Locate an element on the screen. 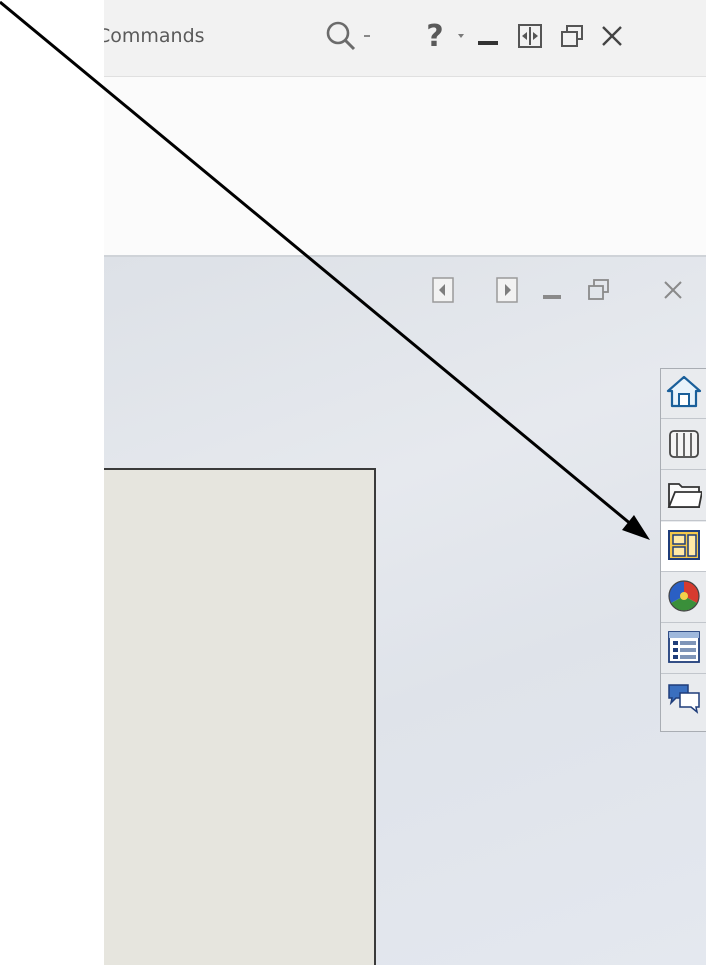 Image resolution: width=706 pixels, height=965 pixels. custom-properties-icon is located at coordinates (684, 649).